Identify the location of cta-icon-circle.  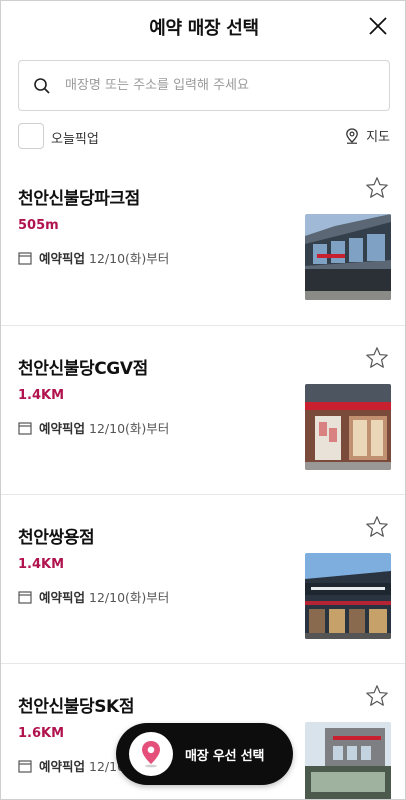
(151, 754).